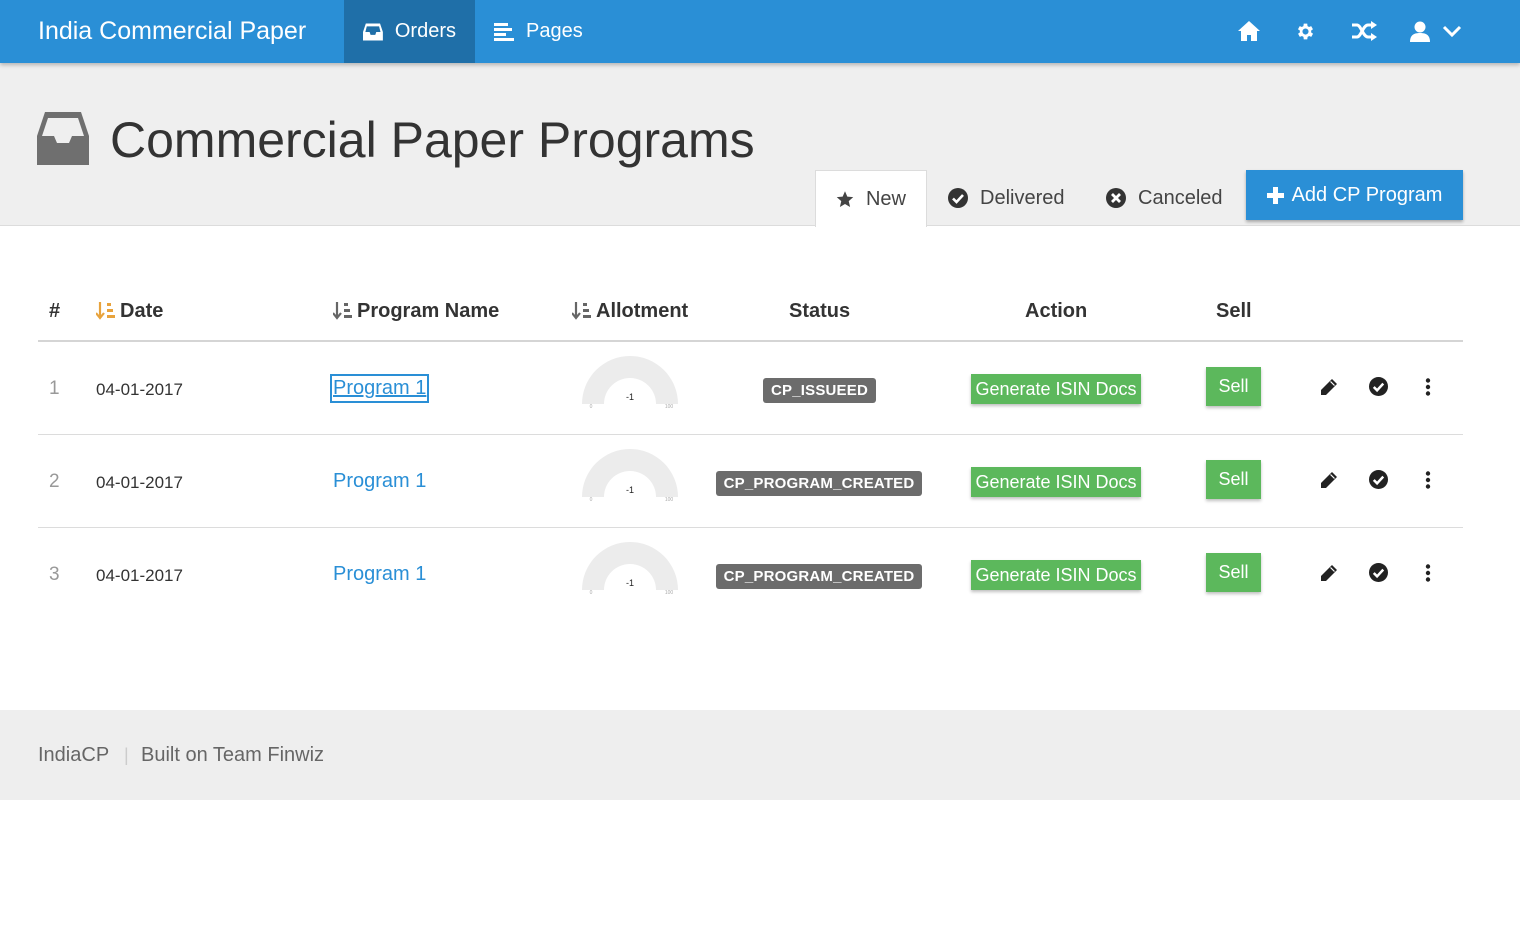  What do you see at coordinates (54, 574) in the screenshot?
I see `row-index: 3` at bounding box center [54, 574].